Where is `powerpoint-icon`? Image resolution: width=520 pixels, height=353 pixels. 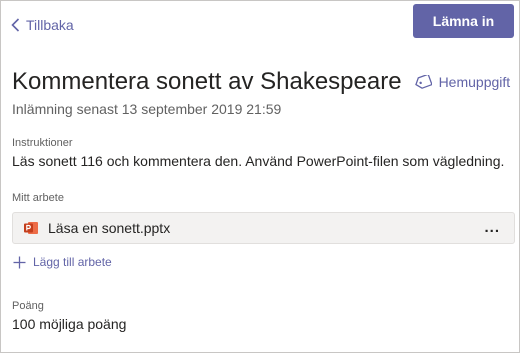 powerpoint-icon is located at coordinates (31, 228).